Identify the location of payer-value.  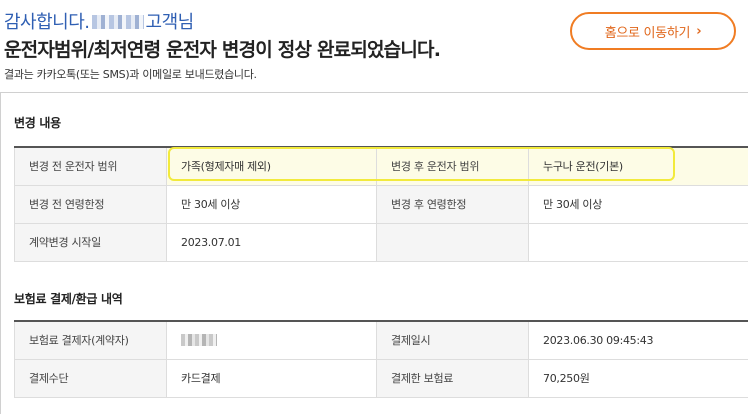
(271, 340).